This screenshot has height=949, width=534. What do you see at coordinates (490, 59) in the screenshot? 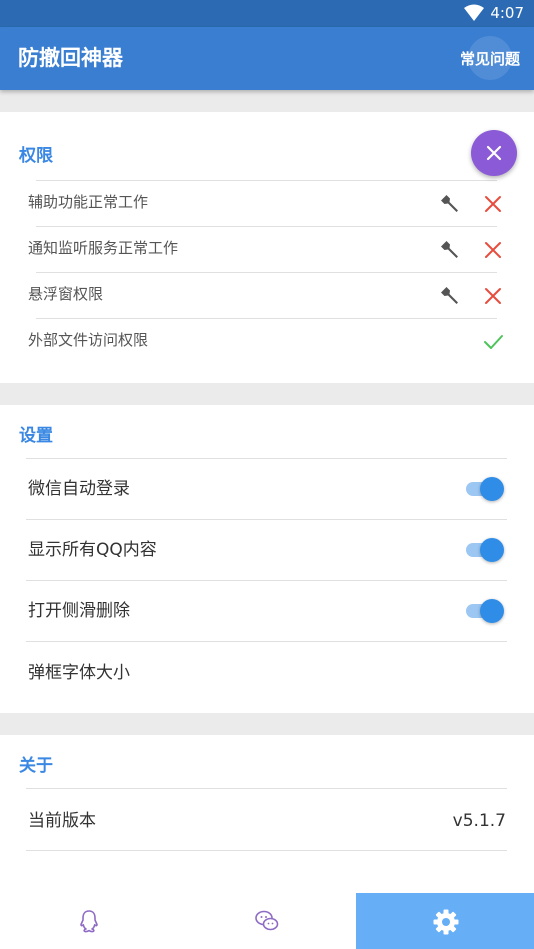
I see `faq-button: 常见问题` at bounding box center [490, 59].